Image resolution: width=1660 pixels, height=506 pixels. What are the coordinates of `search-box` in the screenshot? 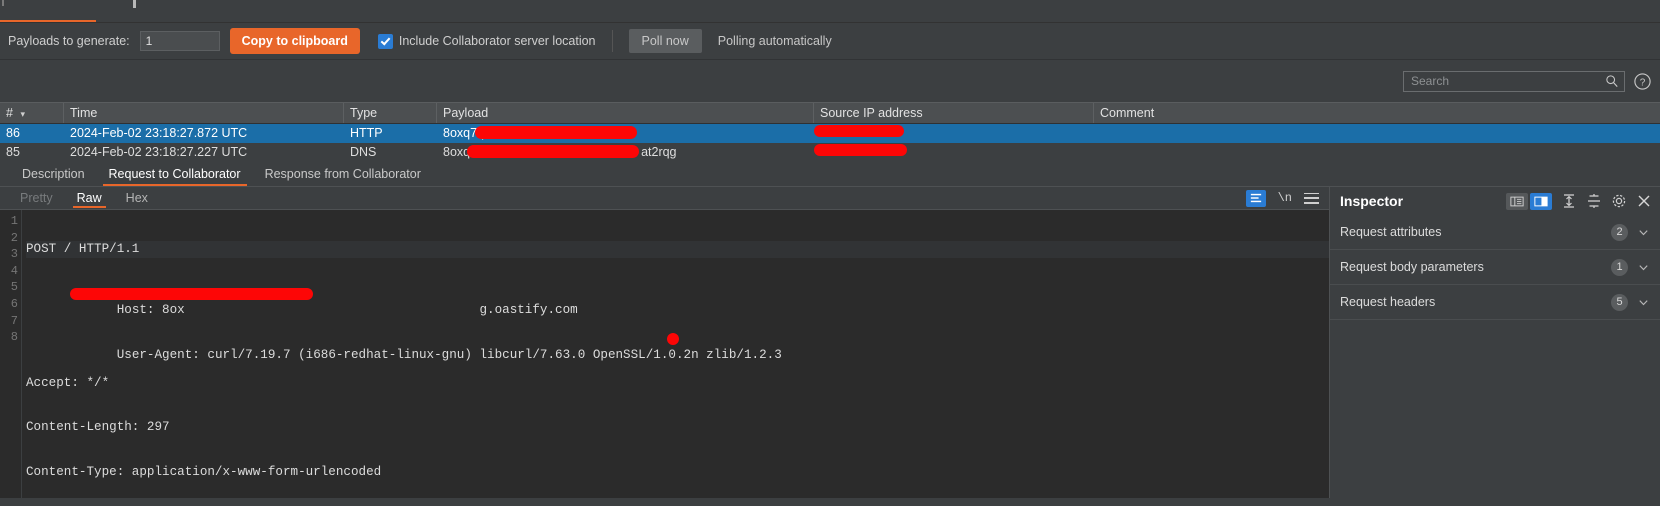 It's located at (1514, 81).